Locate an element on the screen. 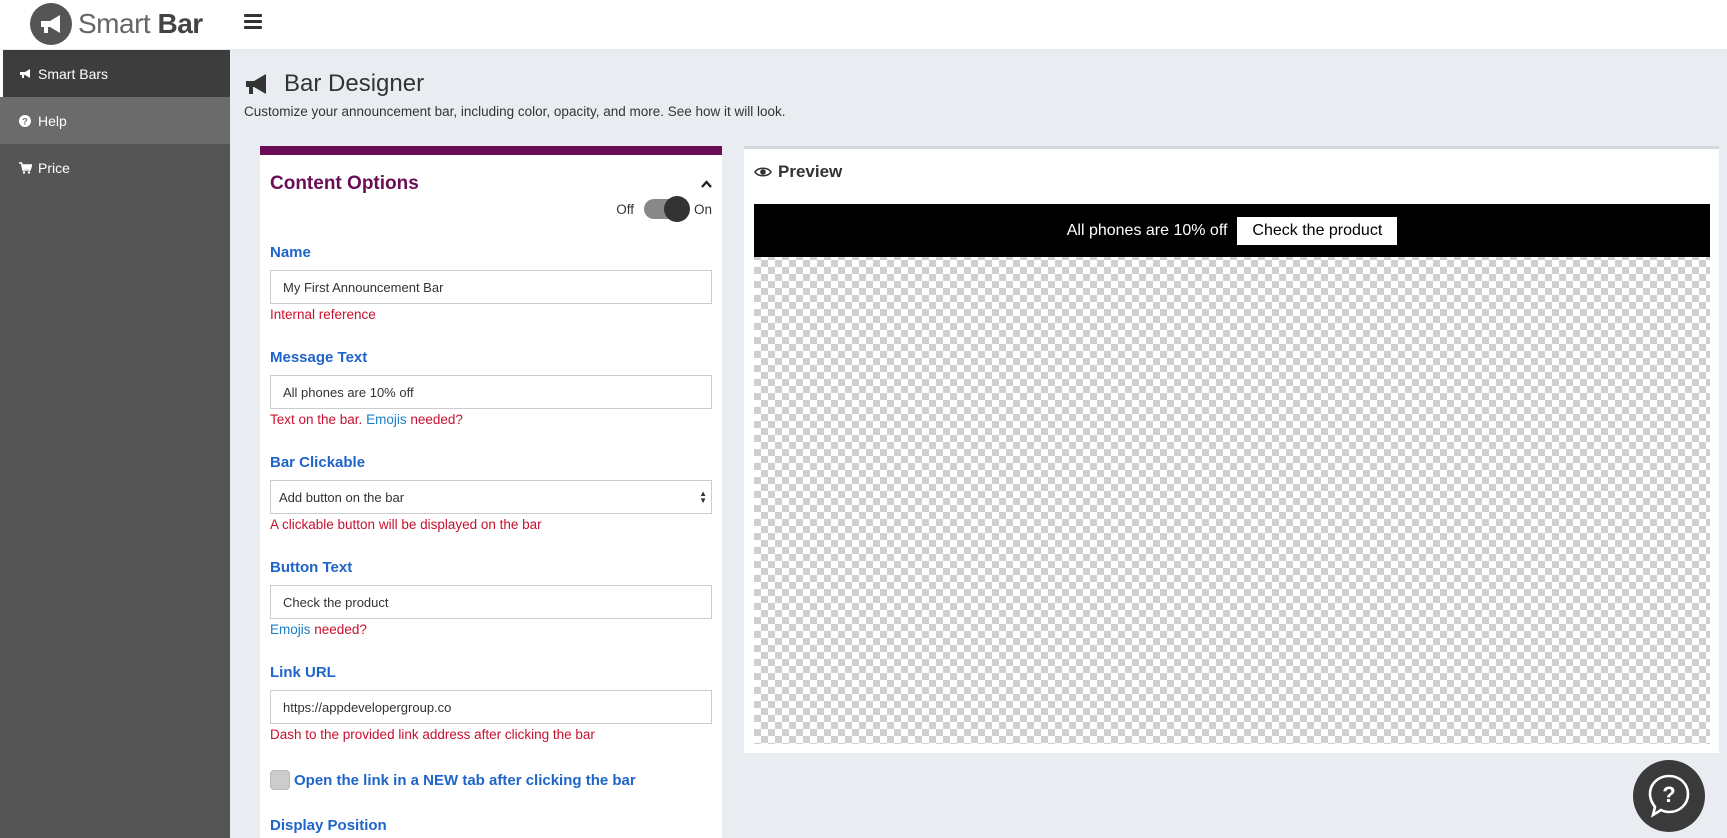 The width and height of the screenshot is (1727, 838). display-position-label: Display Position is located at coordinates (328, 825).